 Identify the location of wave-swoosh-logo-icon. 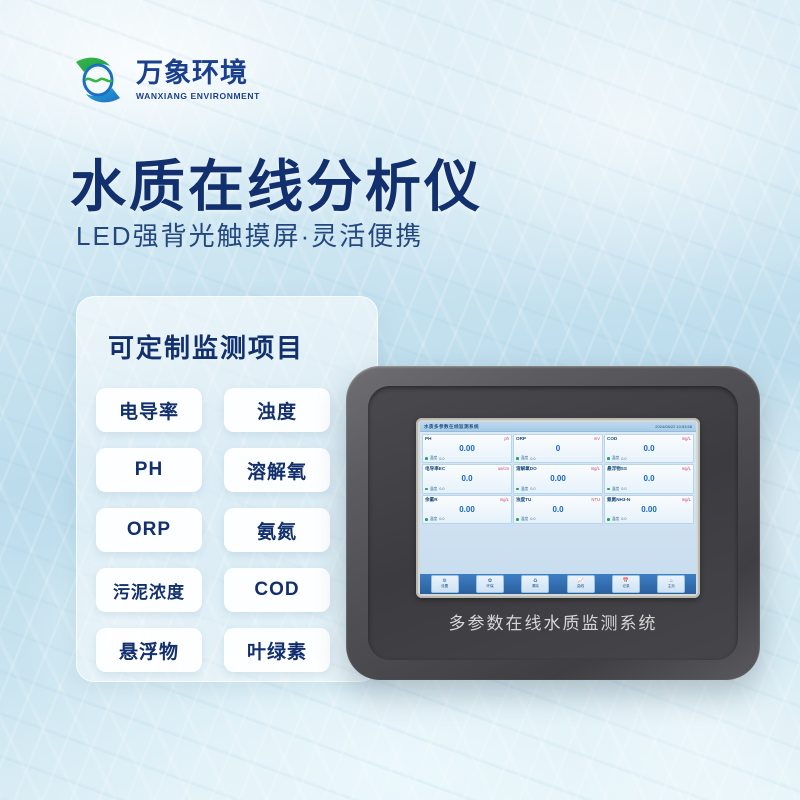
(98, 80).